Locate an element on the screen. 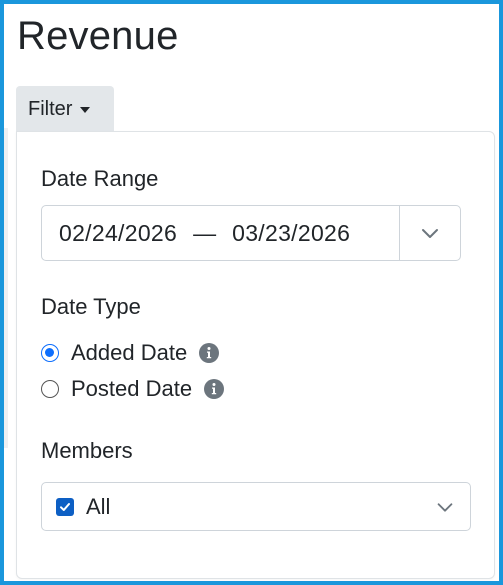  radio-button-checked is located at coordinates (50, 353).